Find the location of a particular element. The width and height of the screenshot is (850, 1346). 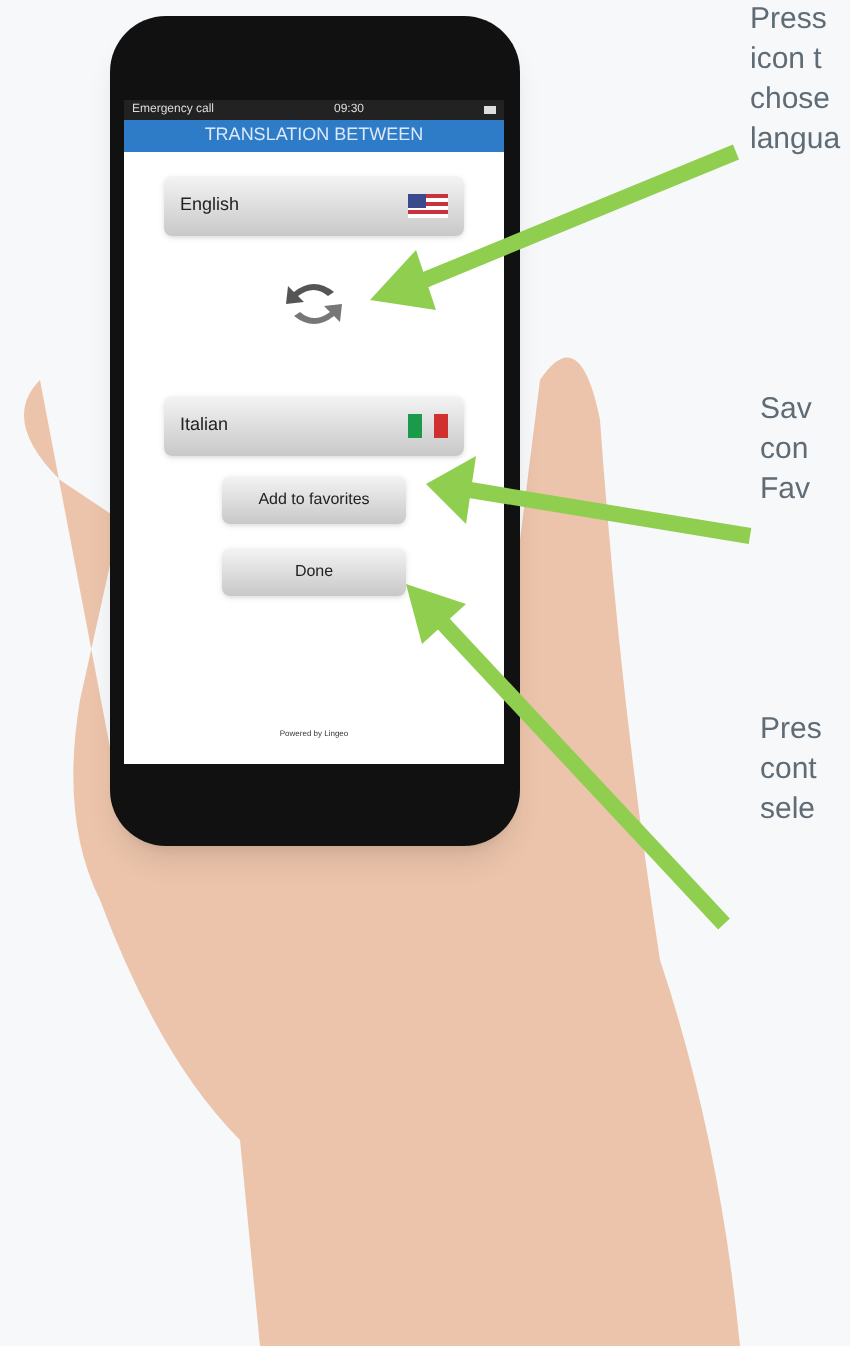

language-selector: Italian is located at coordinates (314, 426).